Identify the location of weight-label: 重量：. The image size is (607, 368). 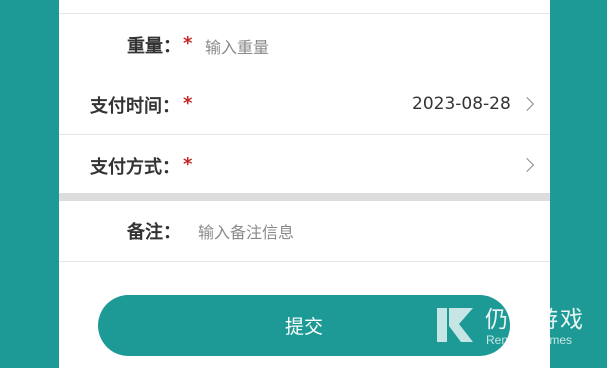
(154, 46).